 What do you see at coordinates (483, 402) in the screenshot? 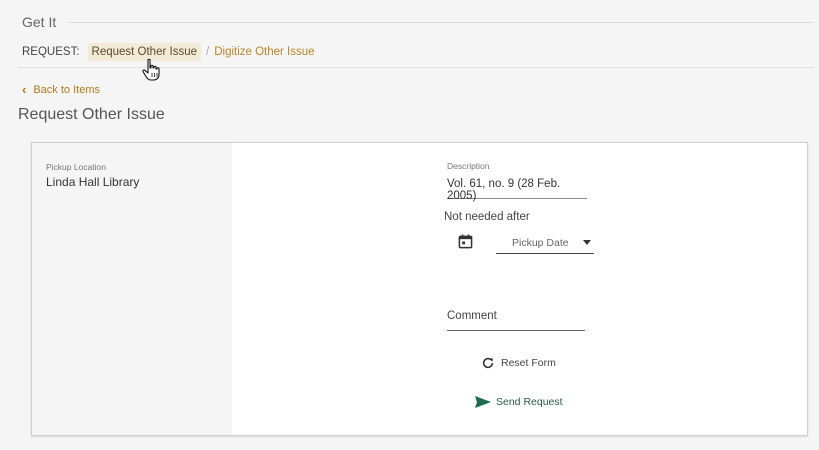
I see `send-icon` at bounding box center [483, 402].